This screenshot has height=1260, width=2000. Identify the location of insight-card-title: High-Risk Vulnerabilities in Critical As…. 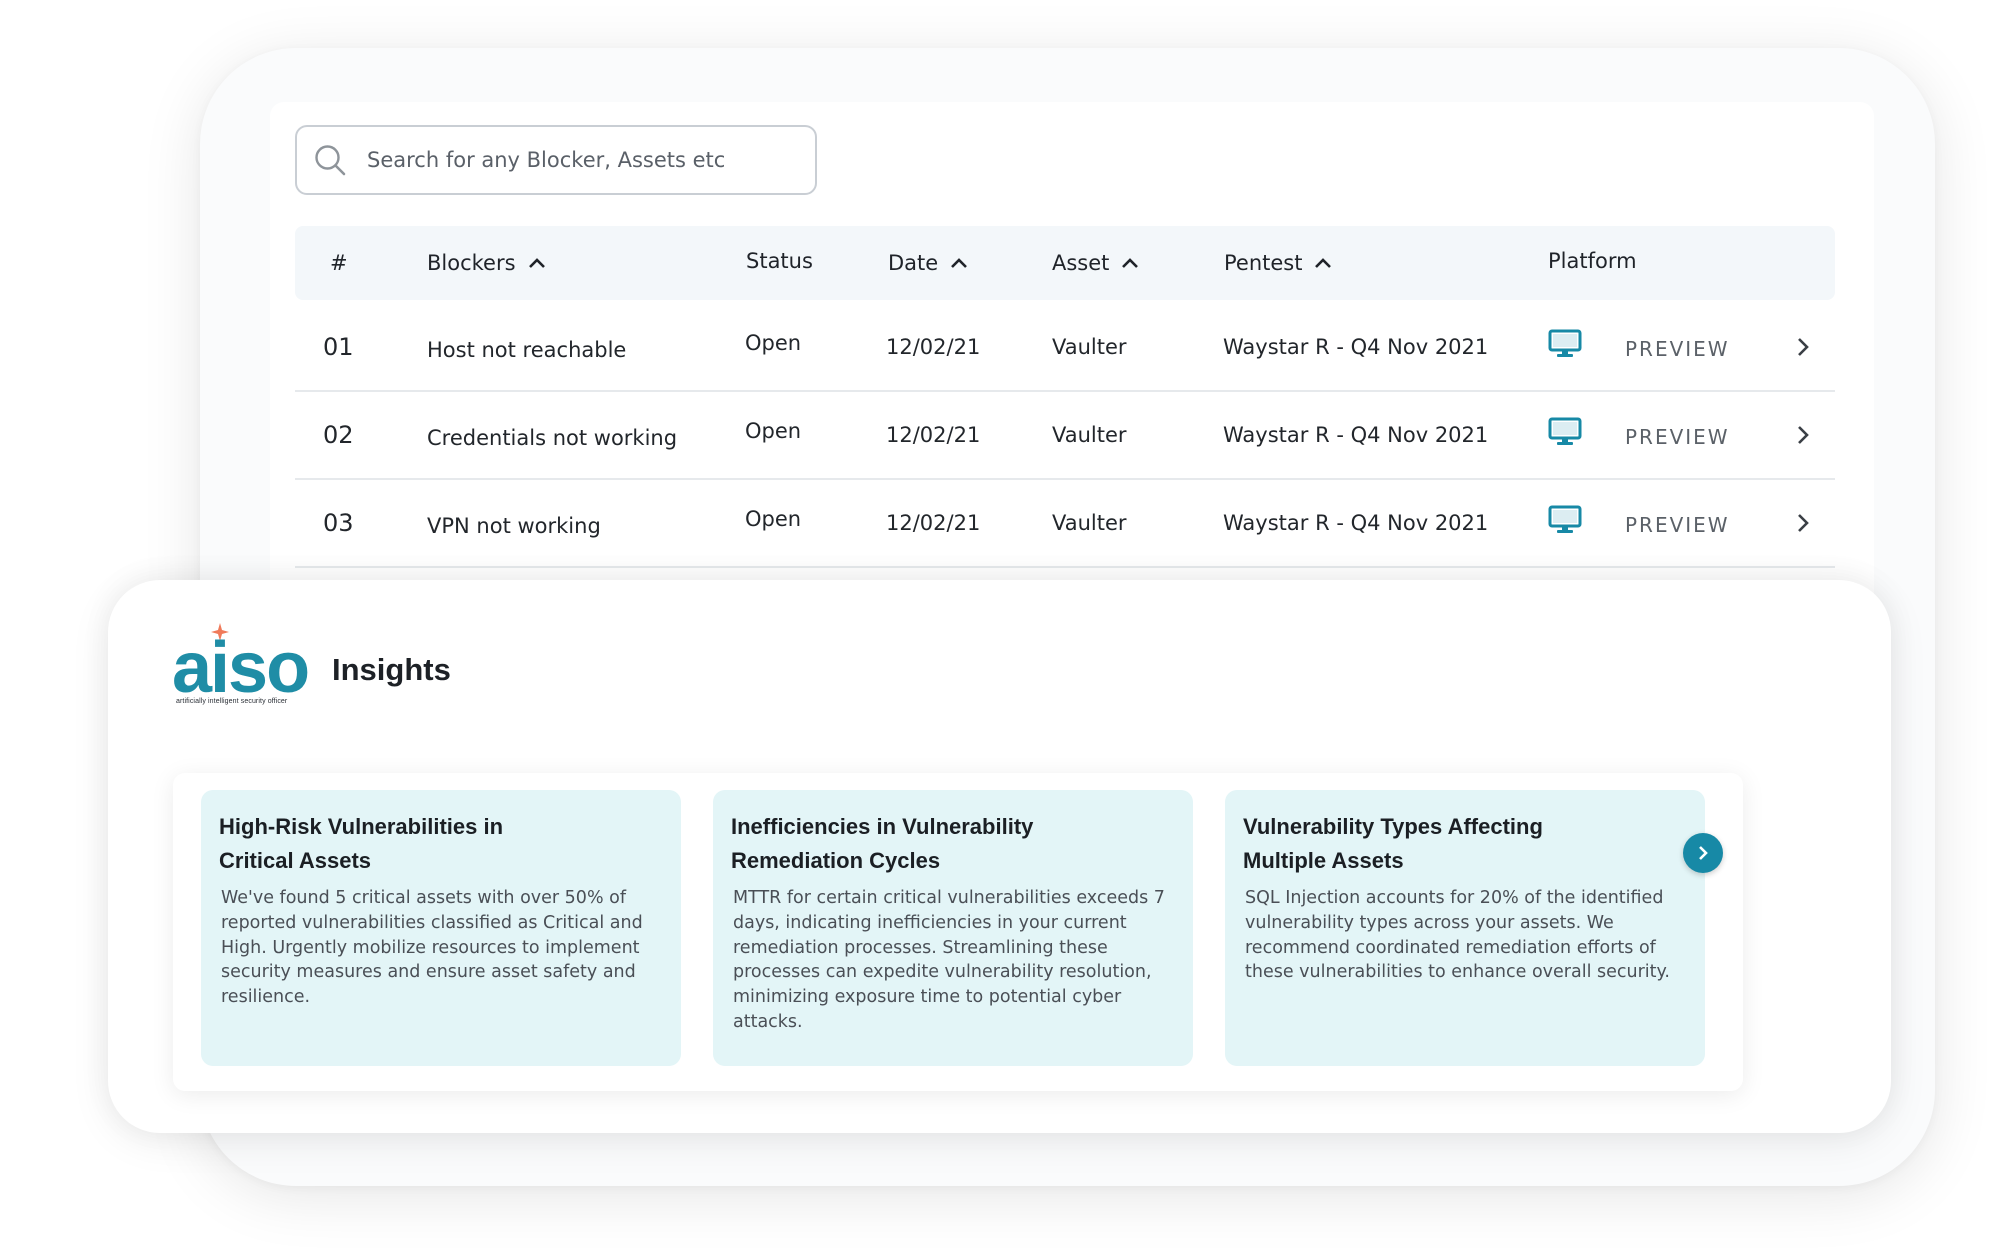
(440, 844).